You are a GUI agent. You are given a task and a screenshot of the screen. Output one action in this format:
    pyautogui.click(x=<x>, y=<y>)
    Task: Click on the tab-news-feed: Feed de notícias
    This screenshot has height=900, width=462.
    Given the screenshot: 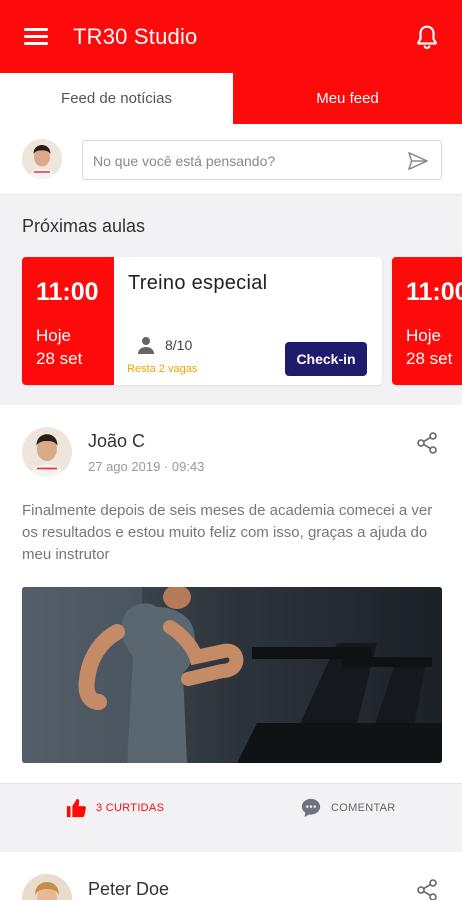 What is the action you would take?
    pyautogui.click(x=116, y=98)
    